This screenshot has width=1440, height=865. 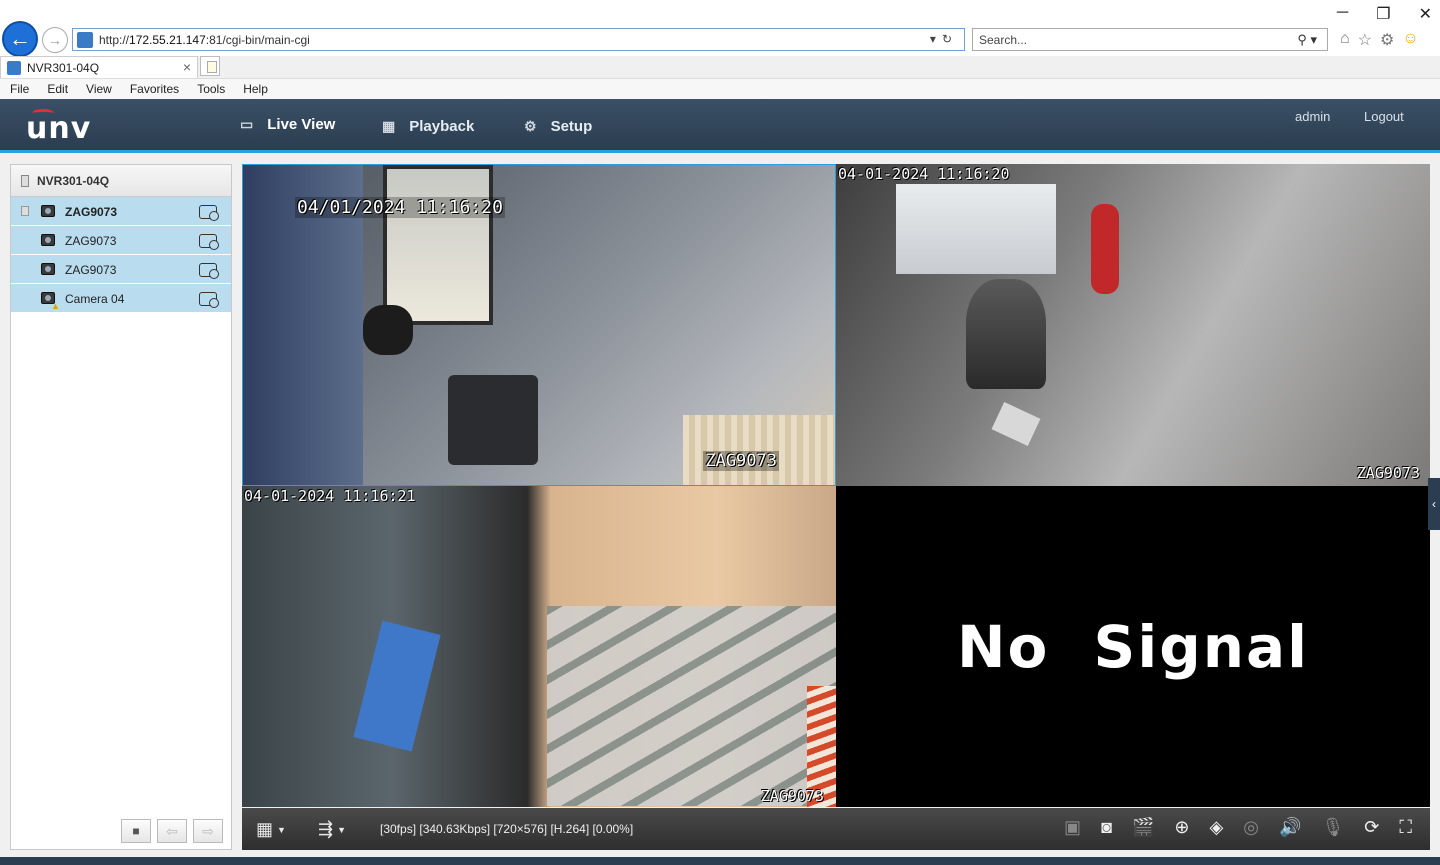 What do you see at coordinates (428, 126) in the screenshot?
I see `tab-playback: ▦ Playback` at bounding box center [428, 126].